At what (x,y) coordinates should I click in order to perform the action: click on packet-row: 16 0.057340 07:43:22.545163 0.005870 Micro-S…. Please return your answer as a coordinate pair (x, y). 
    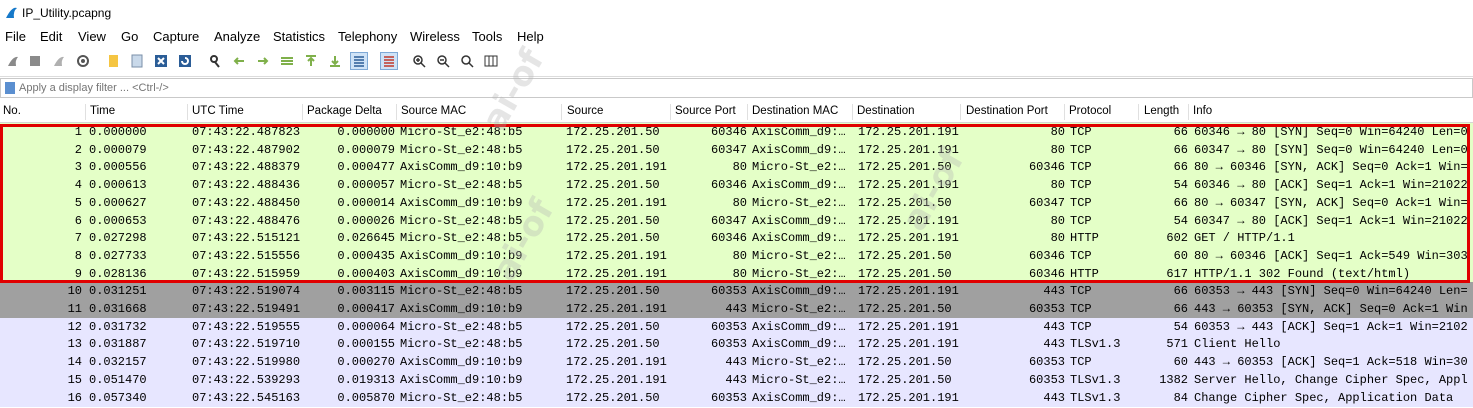
    Looking at the image, I should click on (736, 397).